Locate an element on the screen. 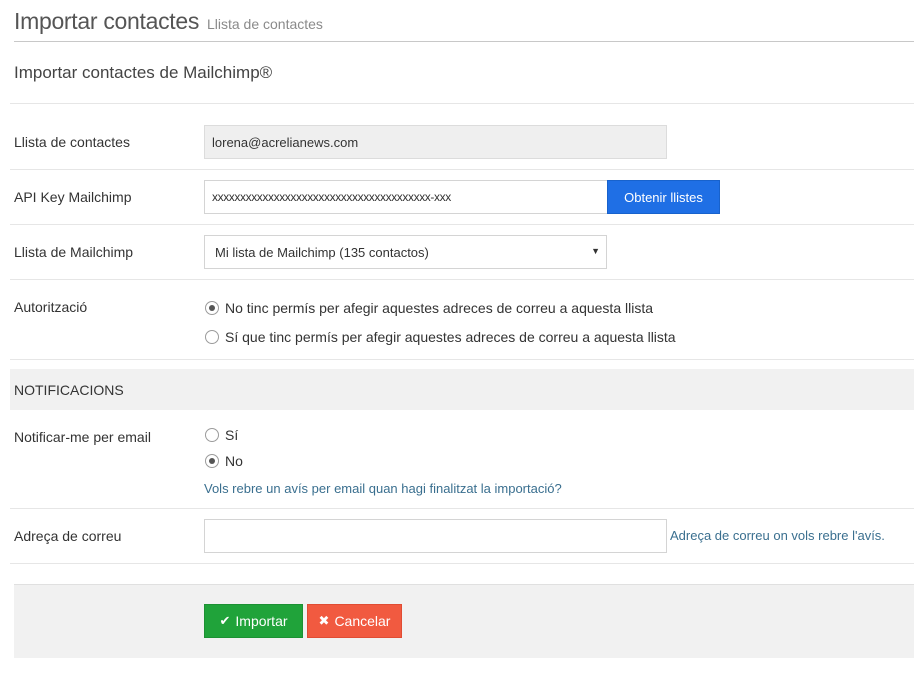  mailchimp-list-select: Mi lista de Mailchimp (135 contactos) ▼ is located at coordinates (405, 252).